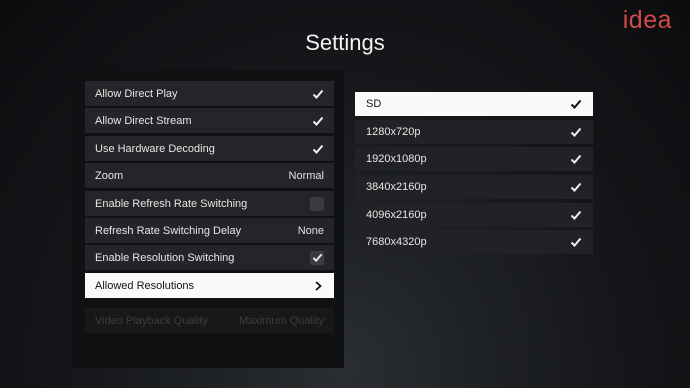  I want to click on resolution-7680x4320p: 7680x4320p, so click(474, 242).